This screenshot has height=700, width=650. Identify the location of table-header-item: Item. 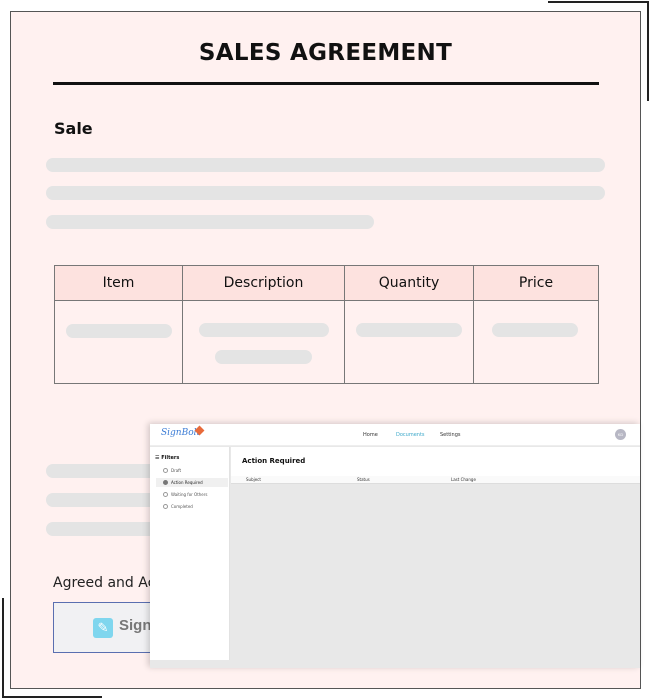
(118, 283).